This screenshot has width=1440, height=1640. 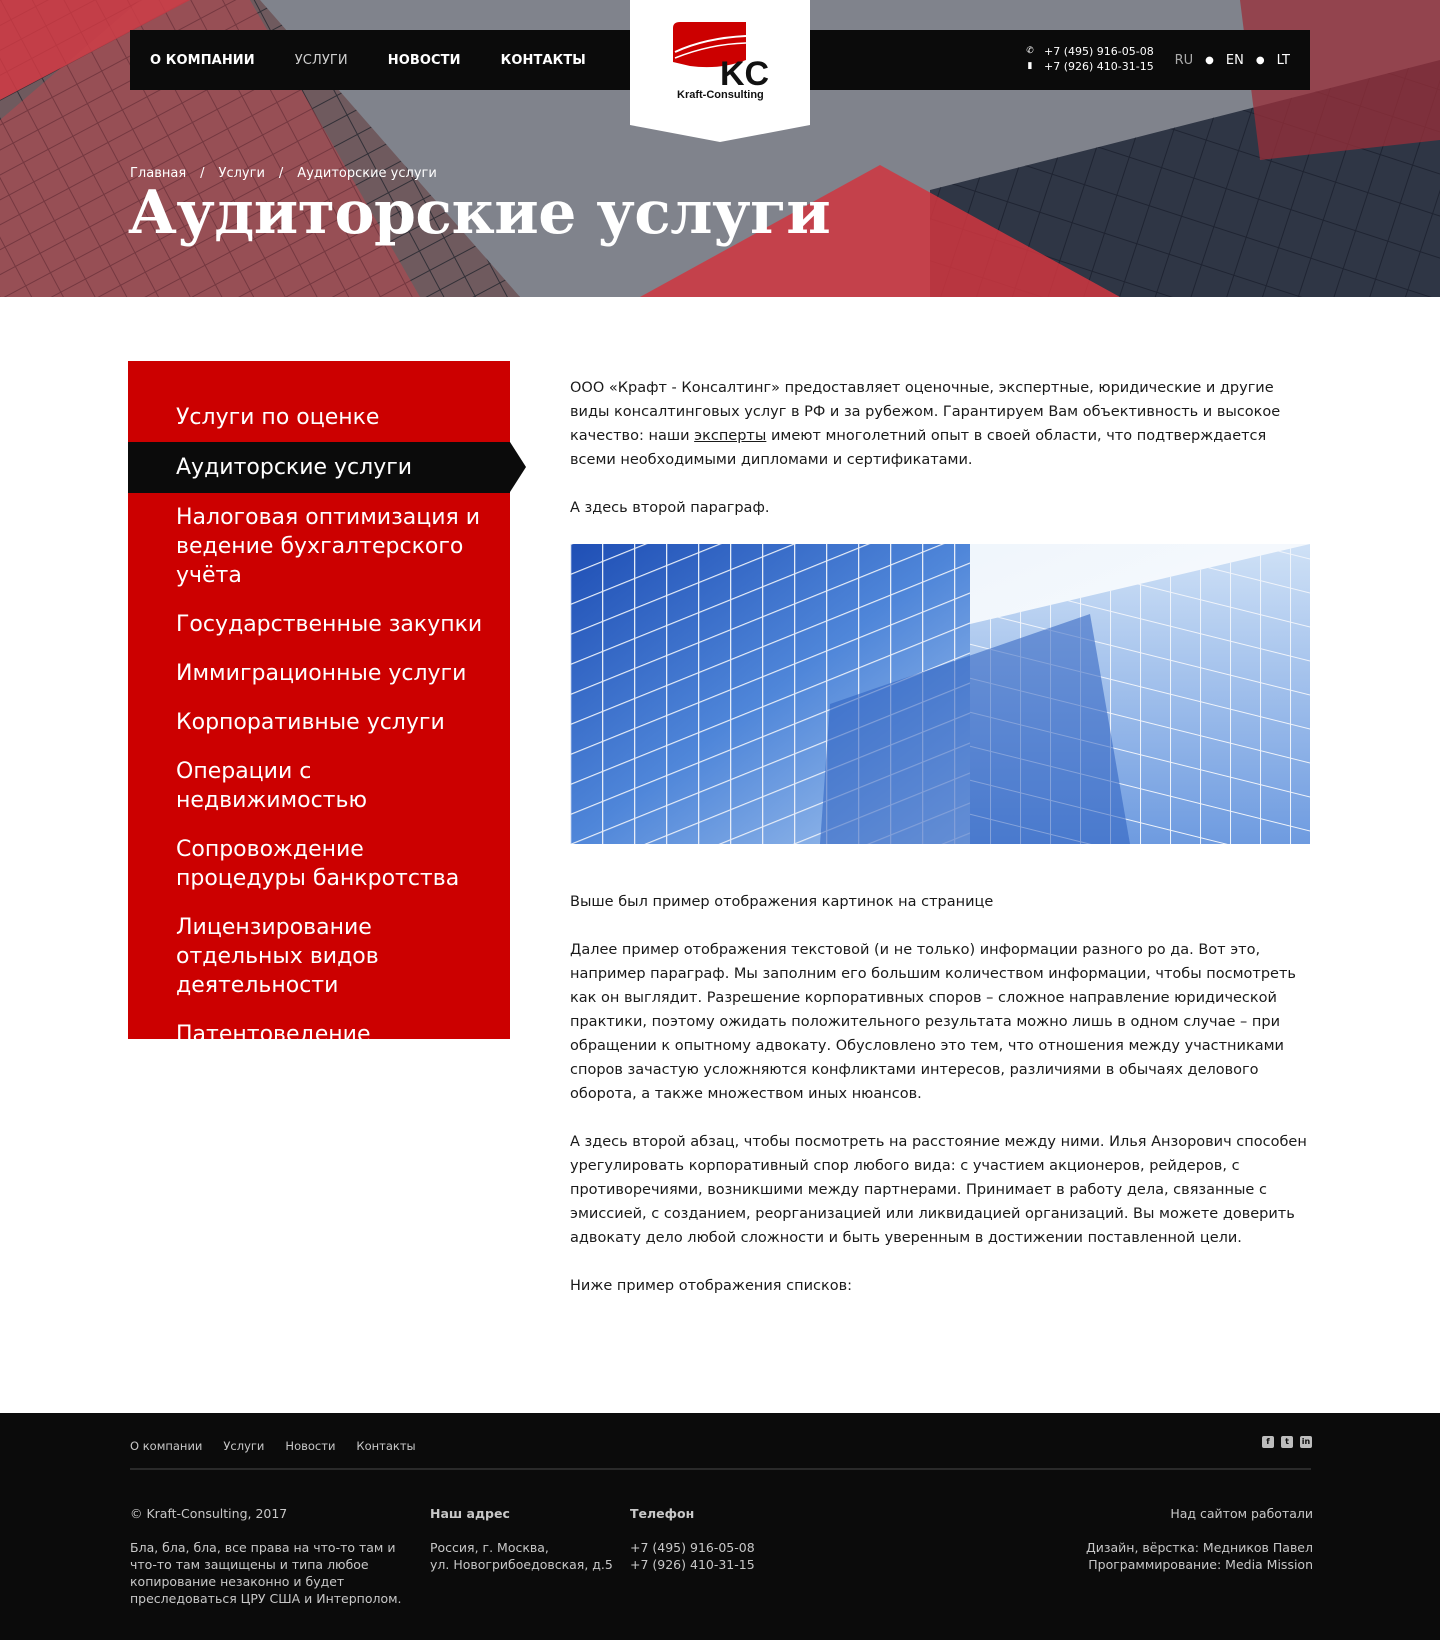 What do you see at coordinates (720, 95) in the screenshot?
I see `logo-name: Kraft-Consulting` at bounding box center [720, 95].